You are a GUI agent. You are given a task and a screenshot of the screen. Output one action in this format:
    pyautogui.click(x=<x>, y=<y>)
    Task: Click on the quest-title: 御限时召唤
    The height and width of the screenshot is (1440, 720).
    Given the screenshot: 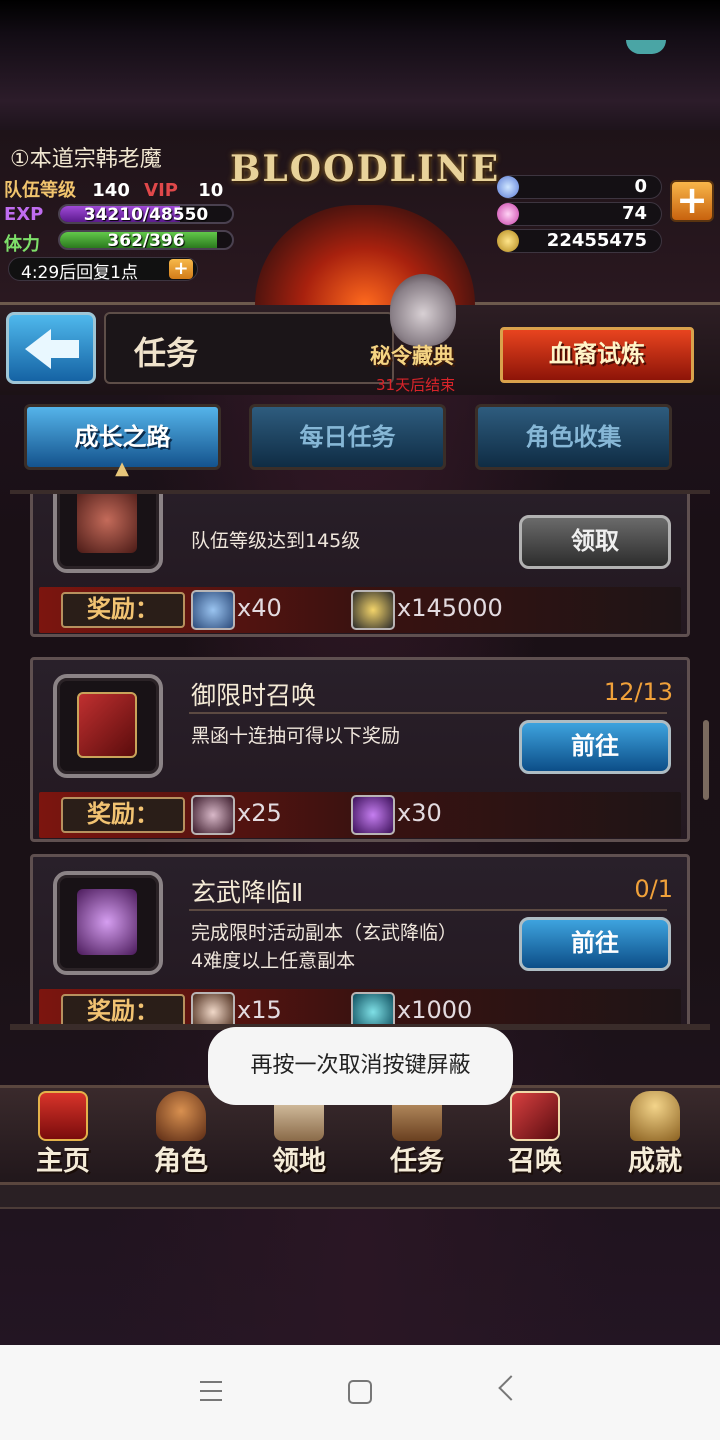 What is the action you would take?
    pyautogui.click(x=254, y=695)
    